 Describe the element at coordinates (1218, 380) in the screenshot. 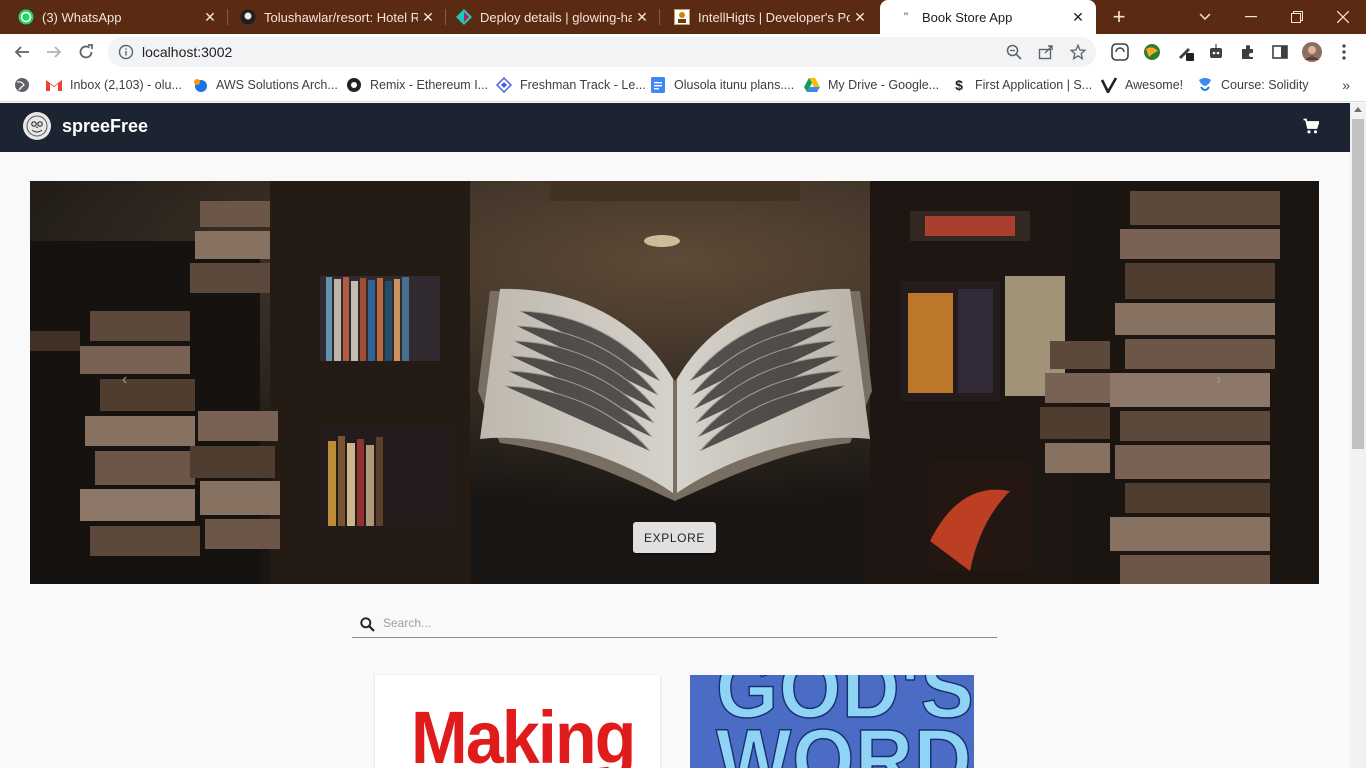

I see `carousel-next-arrow: ›` at that location.